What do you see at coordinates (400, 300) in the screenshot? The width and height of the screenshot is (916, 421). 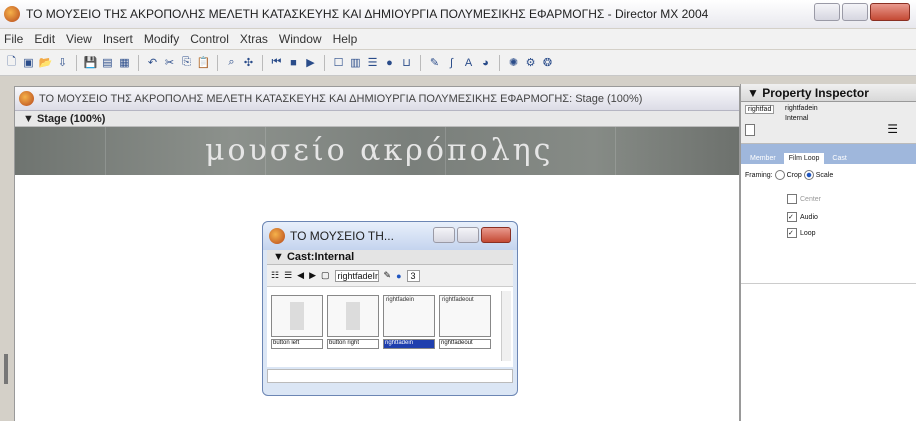 I see `member-mini-label: rightfadein` at bounding box center [400, 300].